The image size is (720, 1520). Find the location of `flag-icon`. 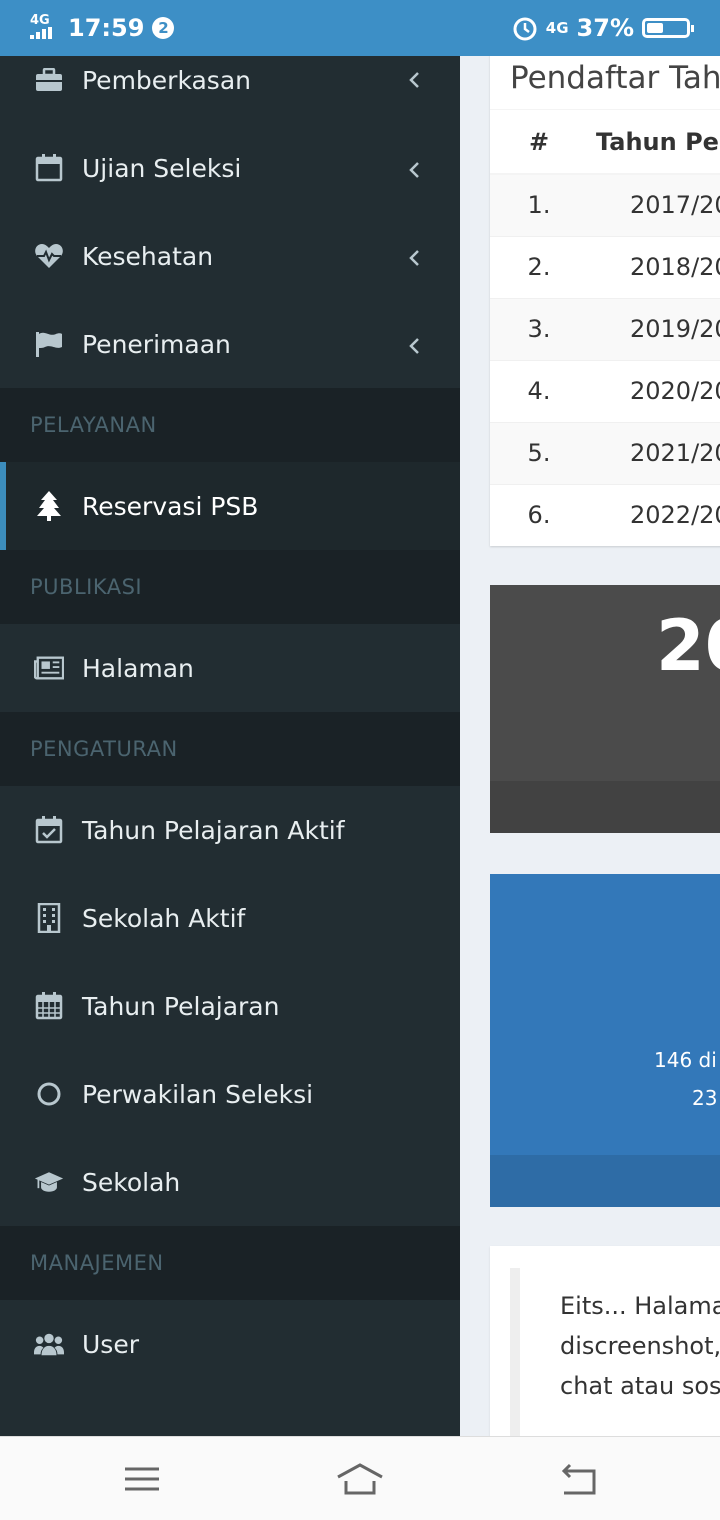

flag-icon is located at coordinates (49, 344).